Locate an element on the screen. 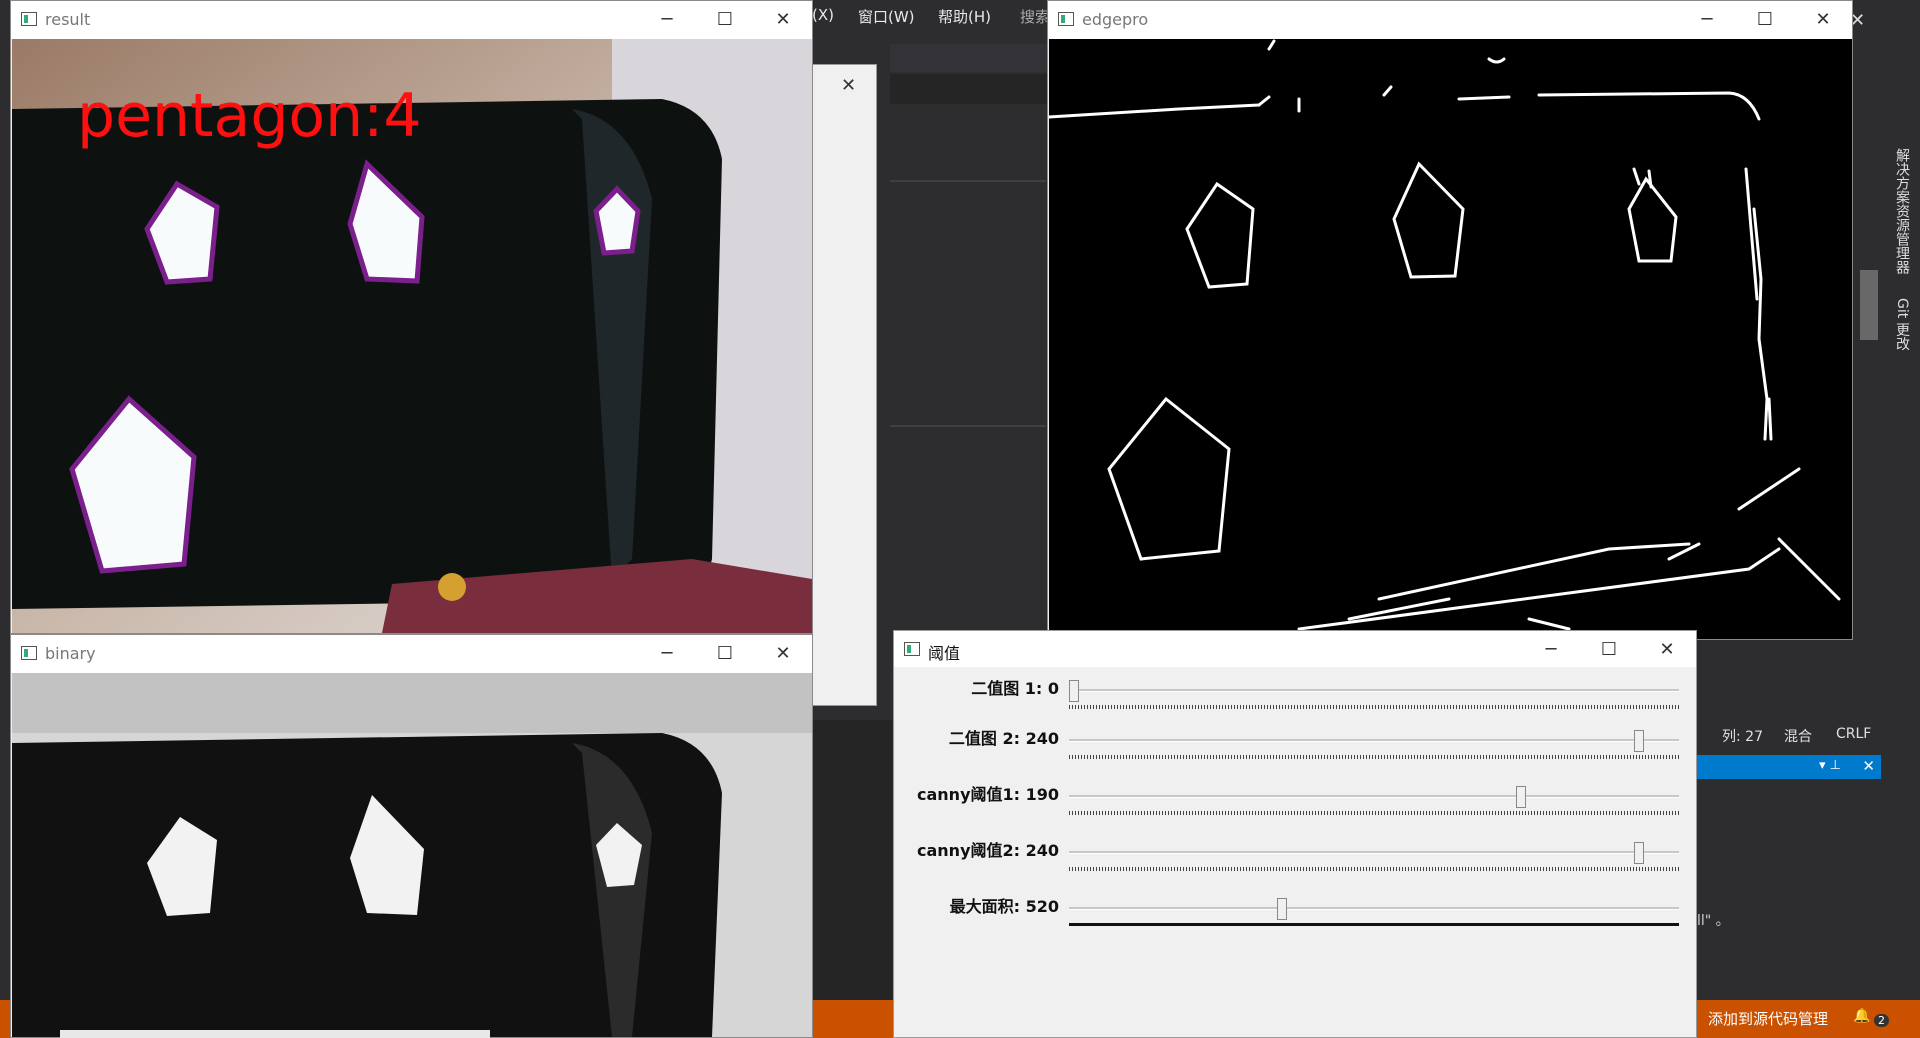  ide-editor-strip is located at coordinates (852, 860).